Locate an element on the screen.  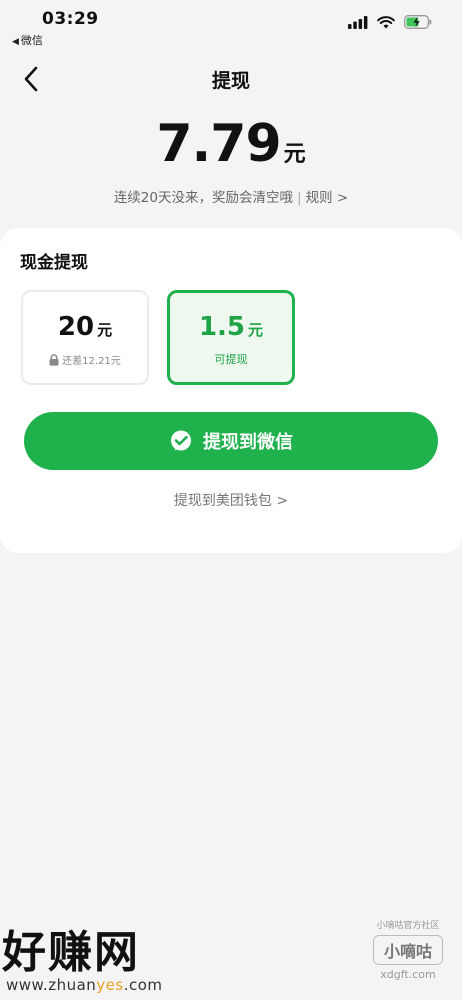
option-status: 可提现 is located at coordinates (231, 359).